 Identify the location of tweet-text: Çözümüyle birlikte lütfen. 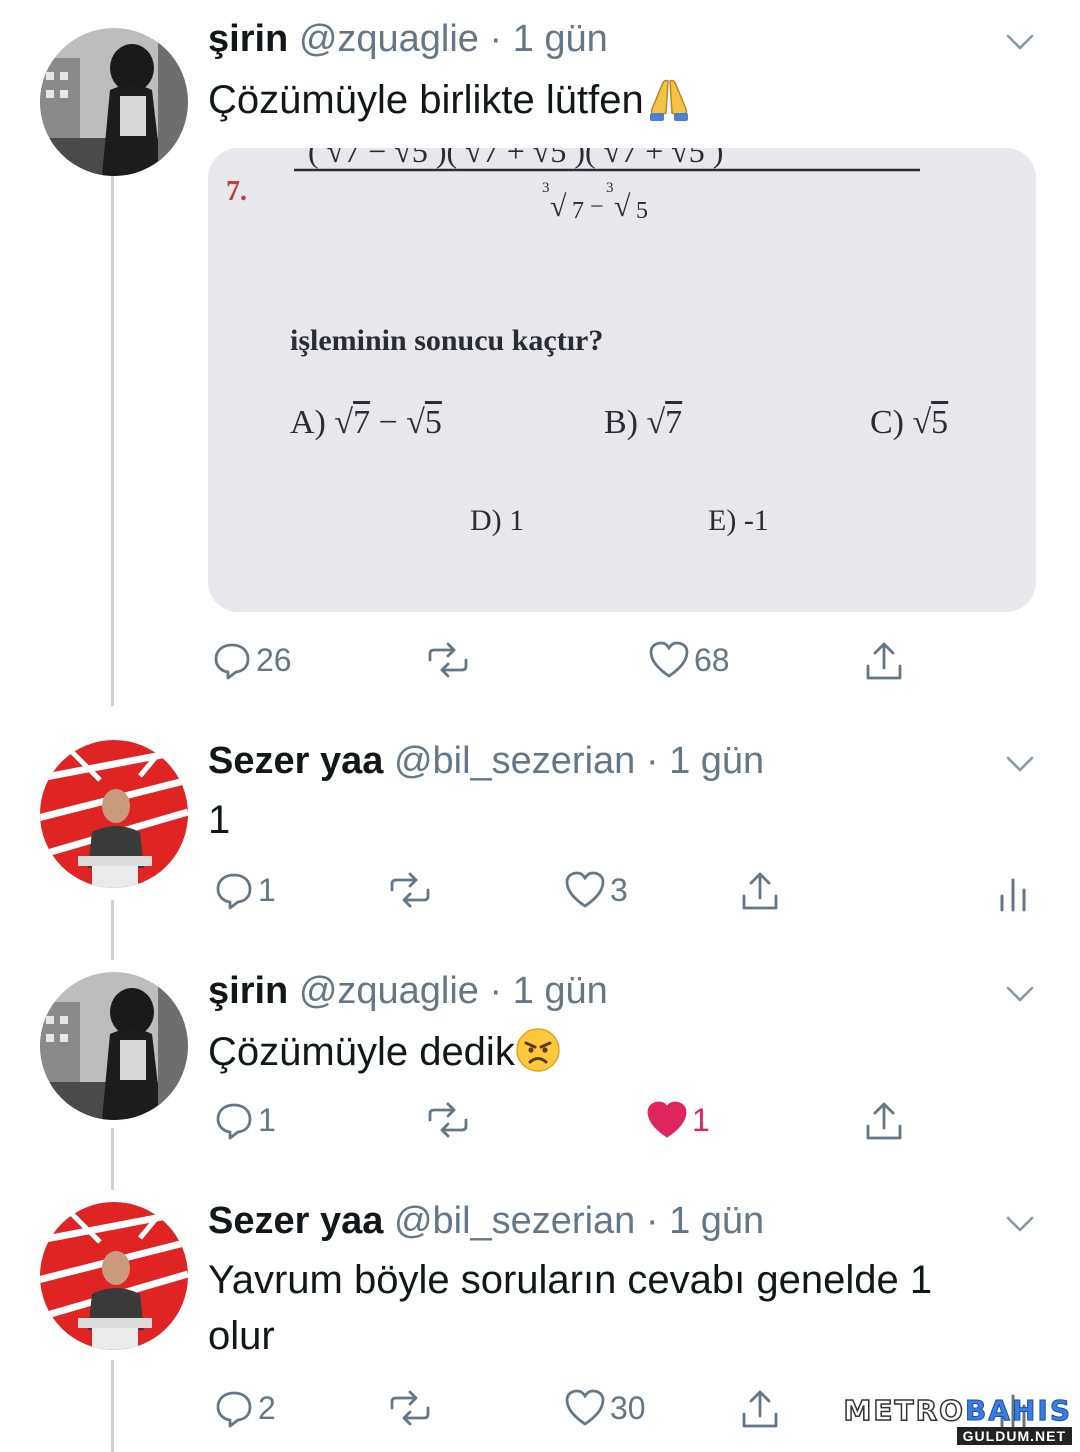
(618, 104).